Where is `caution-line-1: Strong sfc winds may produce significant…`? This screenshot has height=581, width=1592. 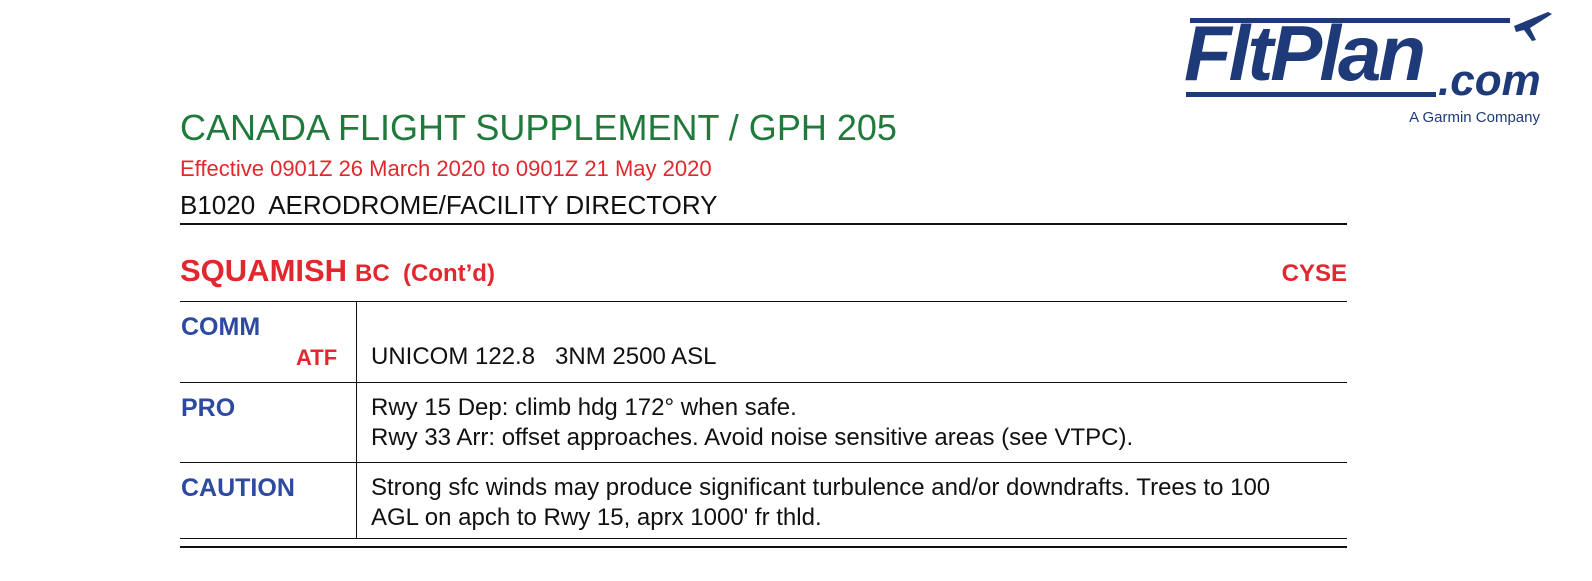 caution-line-1: Strong sfc winds may produce significant… is located at coordinates (821, 487).